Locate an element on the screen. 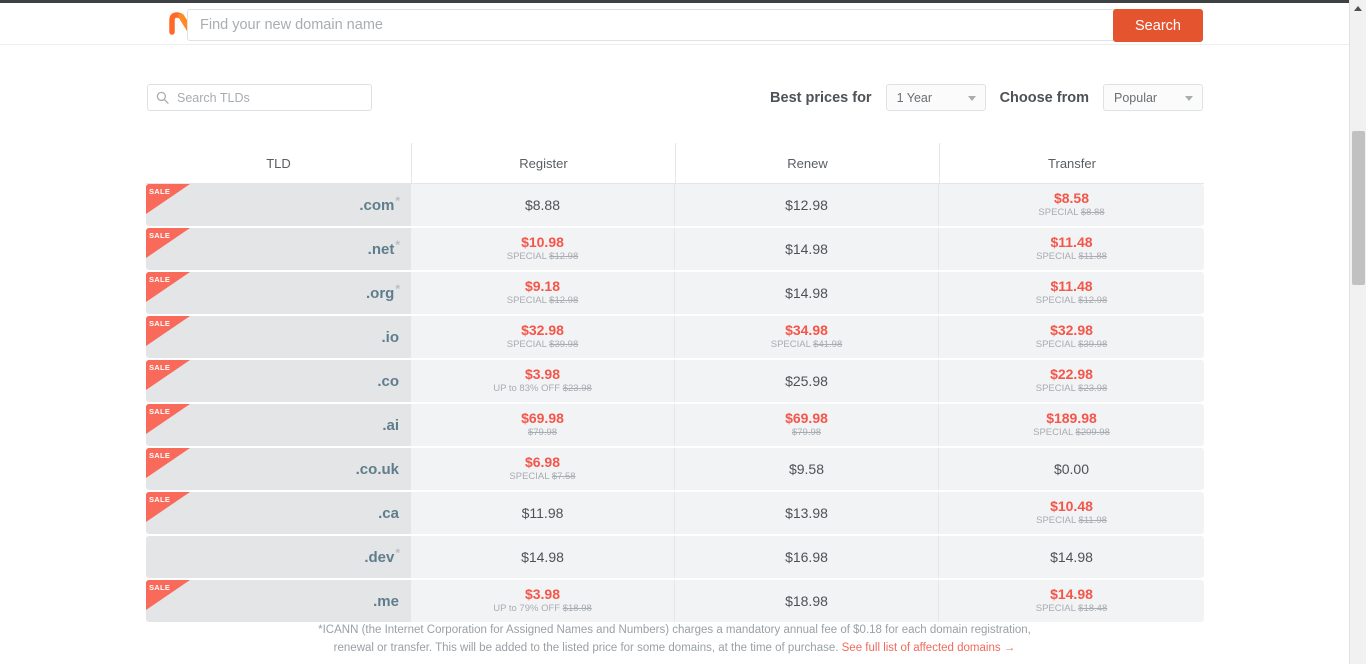 The width and height of the screenshot is (1366, 664). choose-from-label: Choose from is located at coordinates (1044, 97).